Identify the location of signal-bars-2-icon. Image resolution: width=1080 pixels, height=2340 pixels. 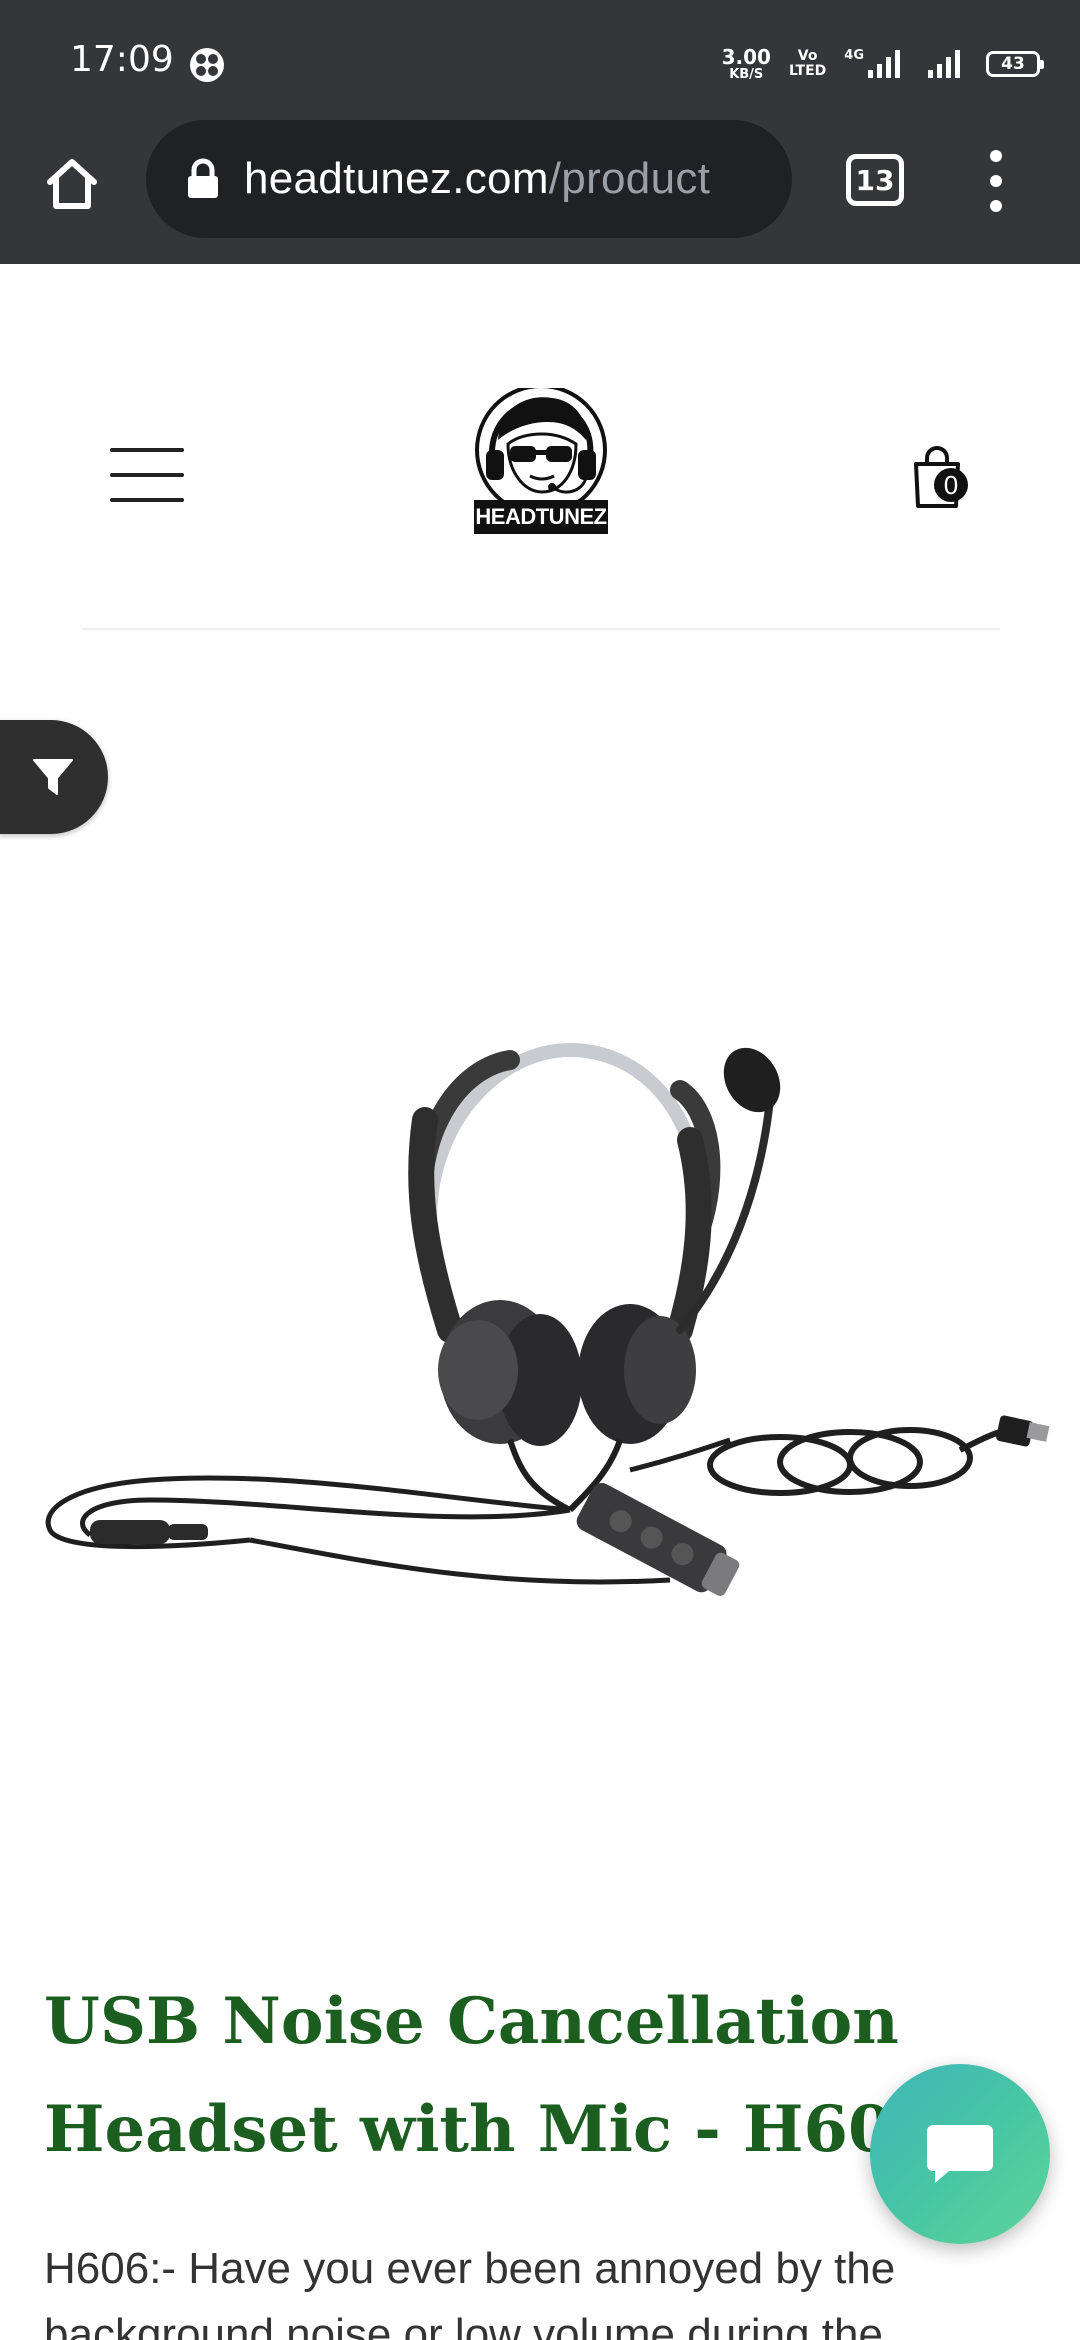
(944, 64).